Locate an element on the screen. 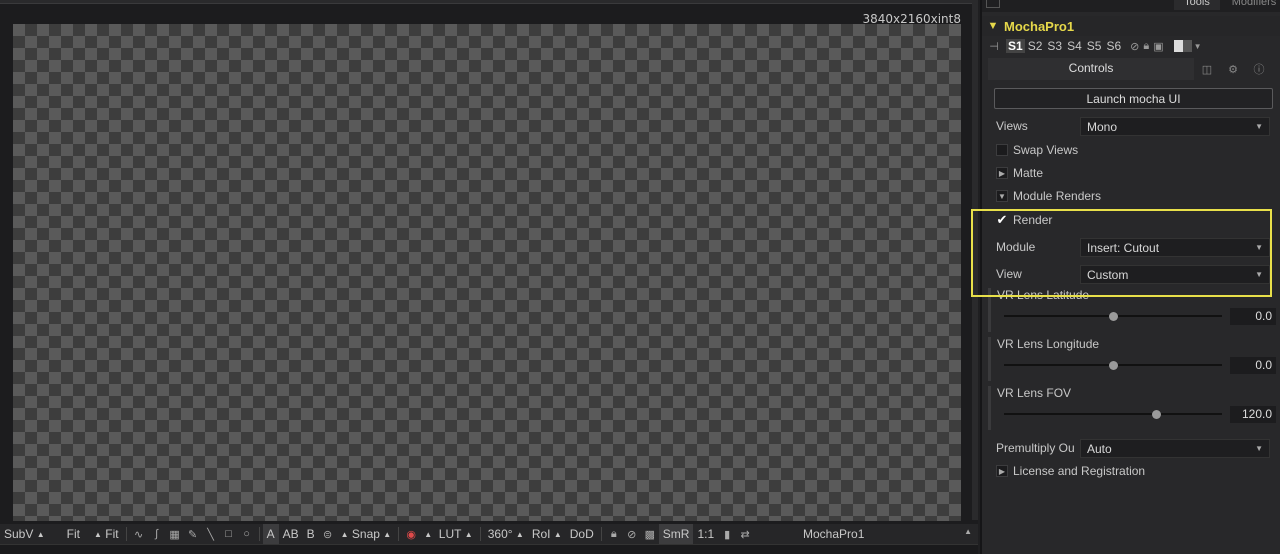 This screenshot has width=1280, height=554. buffer-ab-button: AB is located at coordinates (291, 534).